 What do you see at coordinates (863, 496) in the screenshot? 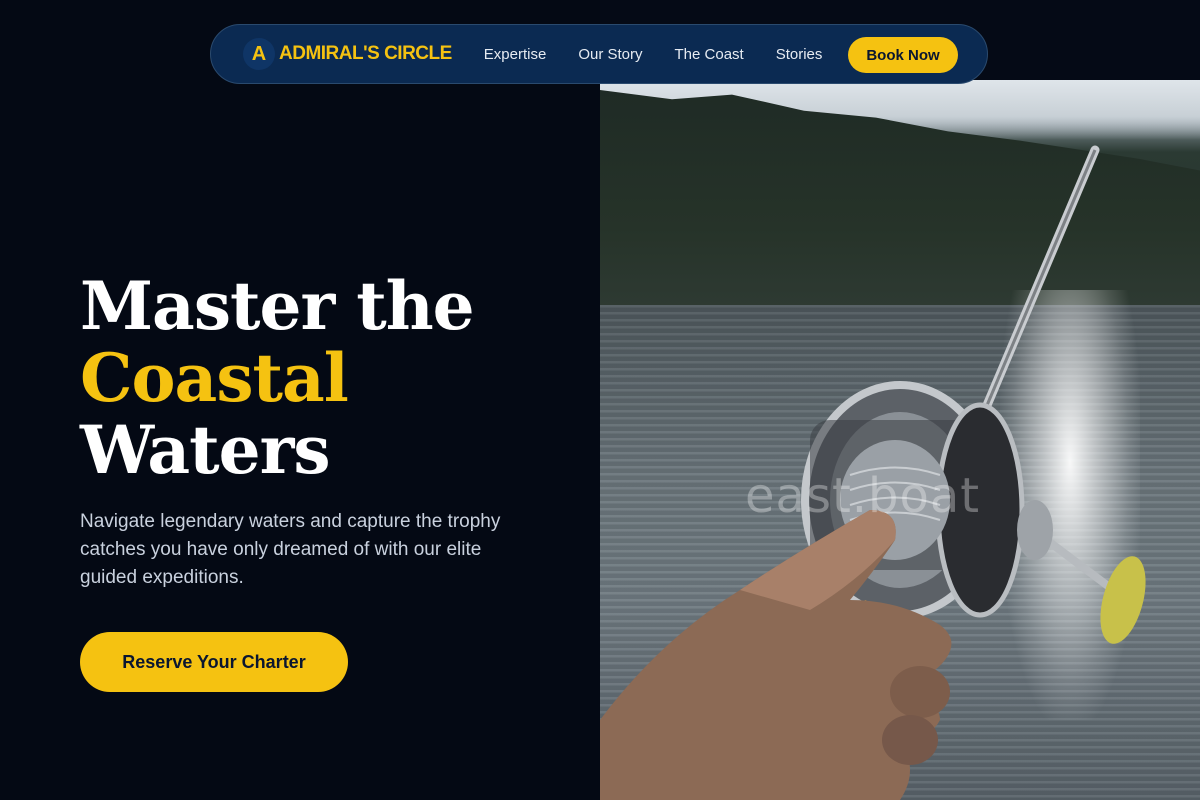
I see `photo-watermark: east.boat` at bounding box center [863, 496].